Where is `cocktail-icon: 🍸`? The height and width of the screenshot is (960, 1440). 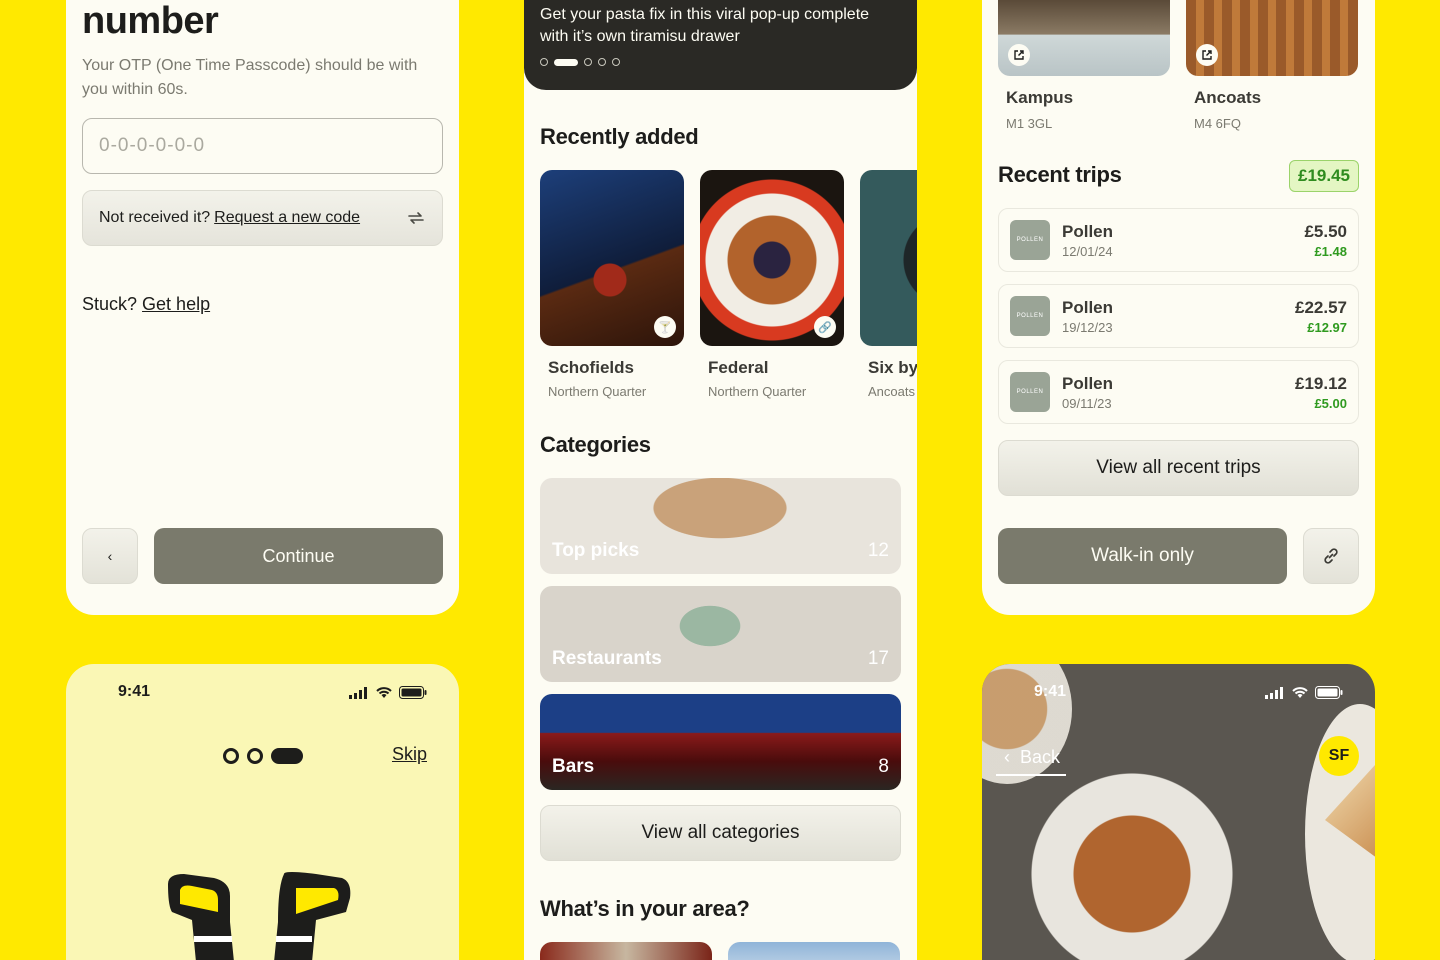 cocktail-icon: 🍸 is located at coordinates (665, 327).